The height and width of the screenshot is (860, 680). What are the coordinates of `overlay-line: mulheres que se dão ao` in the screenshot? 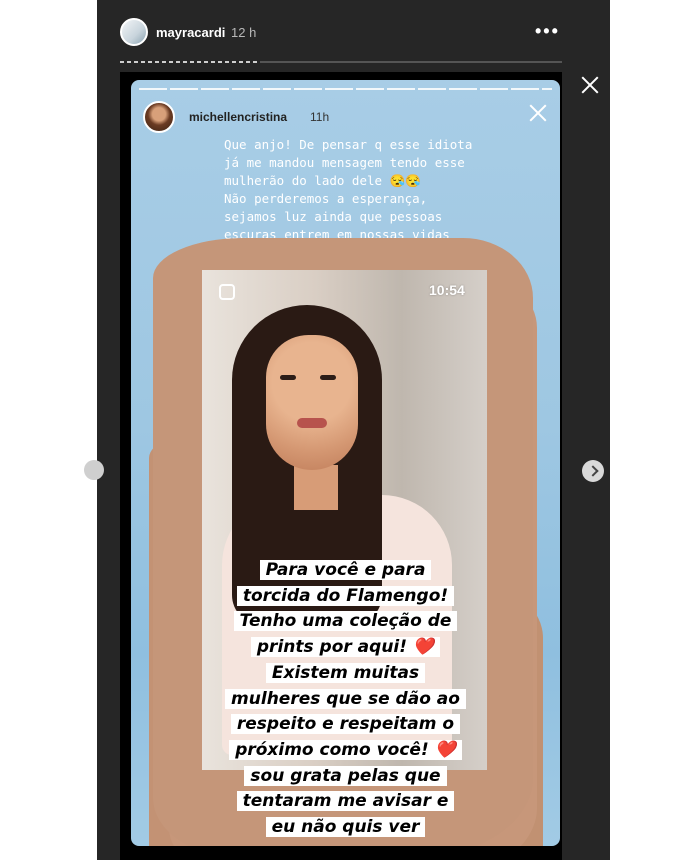 It's located at (345, 700).